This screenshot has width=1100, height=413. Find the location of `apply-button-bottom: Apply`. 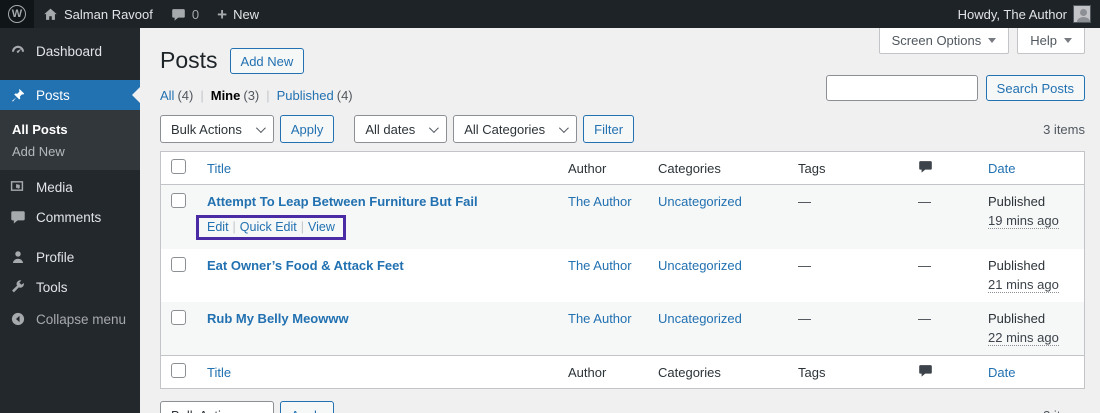

apply-button-bottom: Apply is located at coordinates (307, 407).